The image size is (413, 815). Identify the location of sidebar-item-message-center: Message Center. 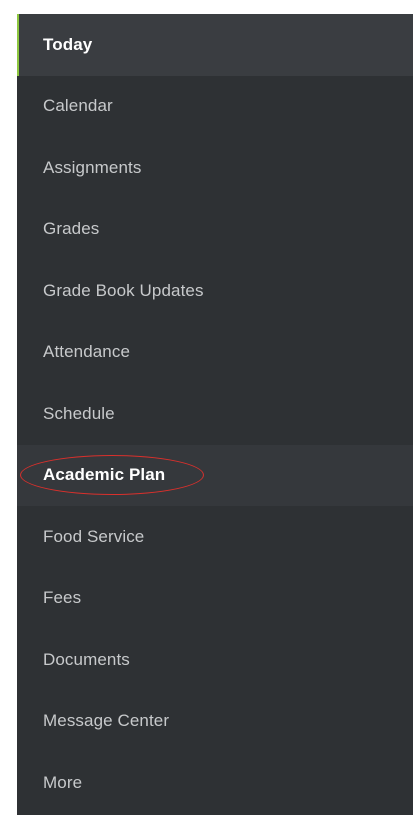
(215, 722).